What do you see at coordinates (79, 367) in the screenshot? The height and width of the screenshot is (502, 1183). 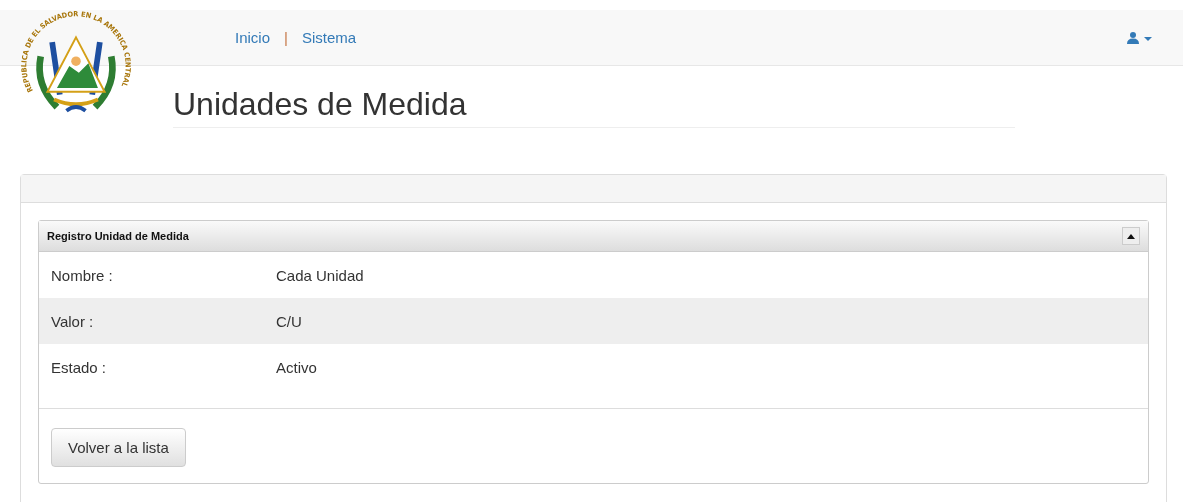 I see `field-label: Estado :` at bounding box center [79, 367].